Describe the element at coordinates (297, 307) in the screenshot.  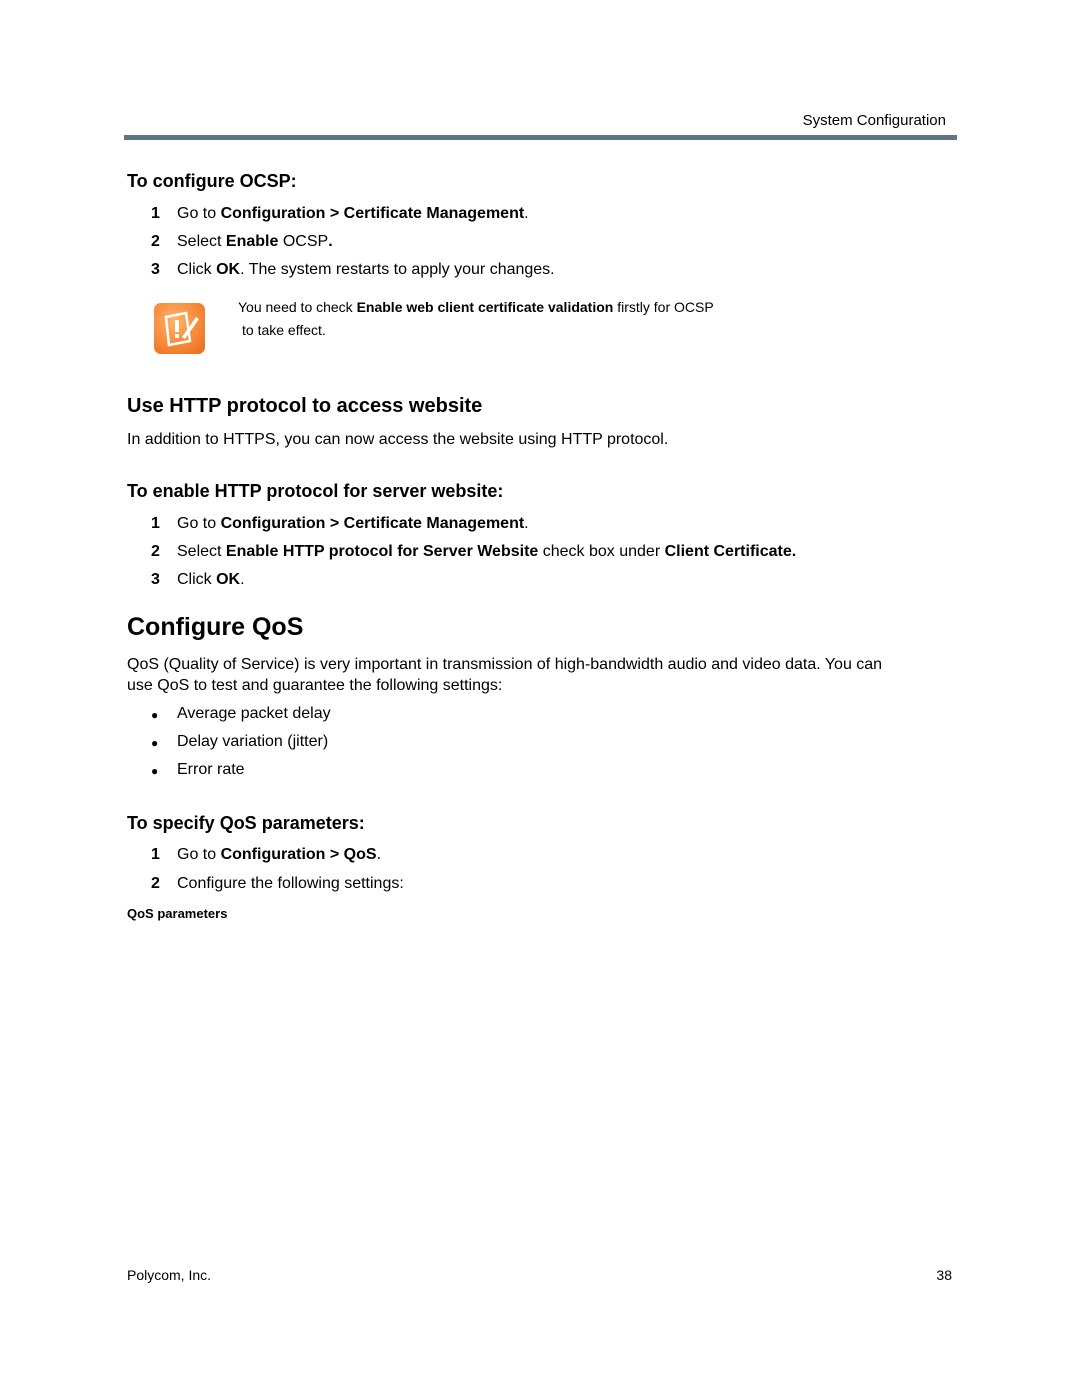
I see `note-text-part: You need to check` at that location.